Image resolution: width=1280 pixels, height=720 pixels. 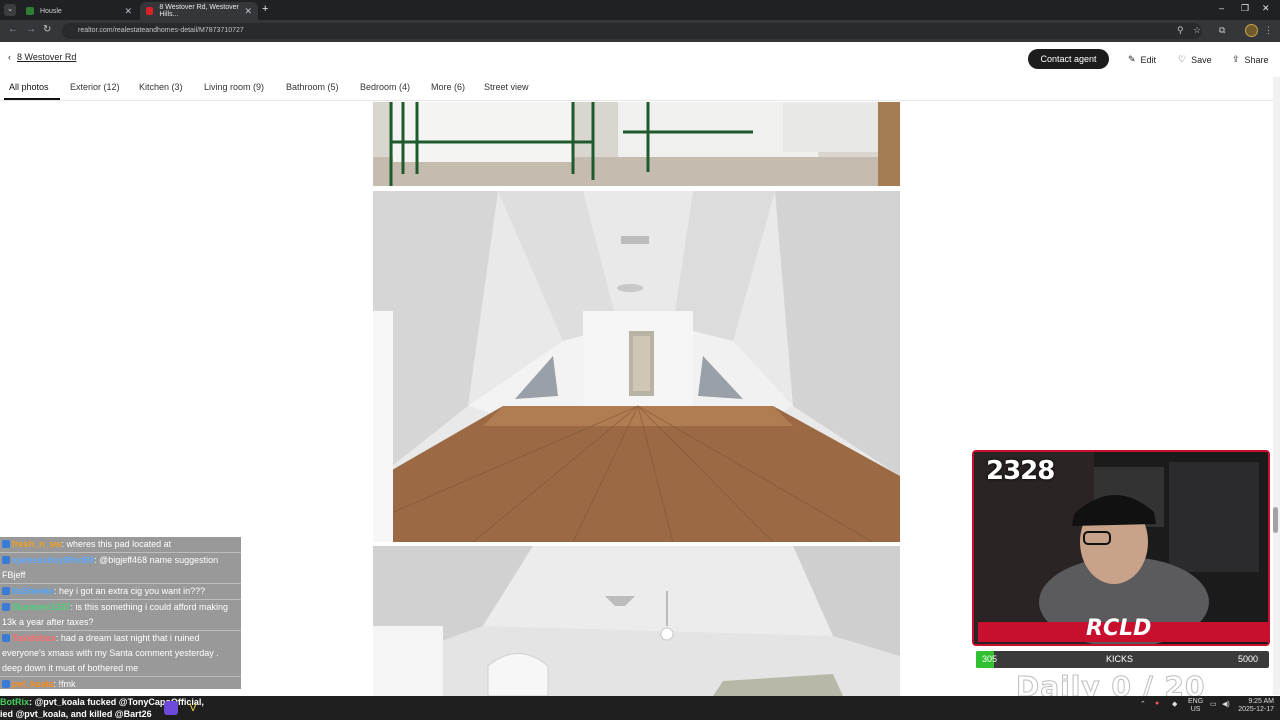 I want to click on language-code: ENG, so click(x=1196, y=701).